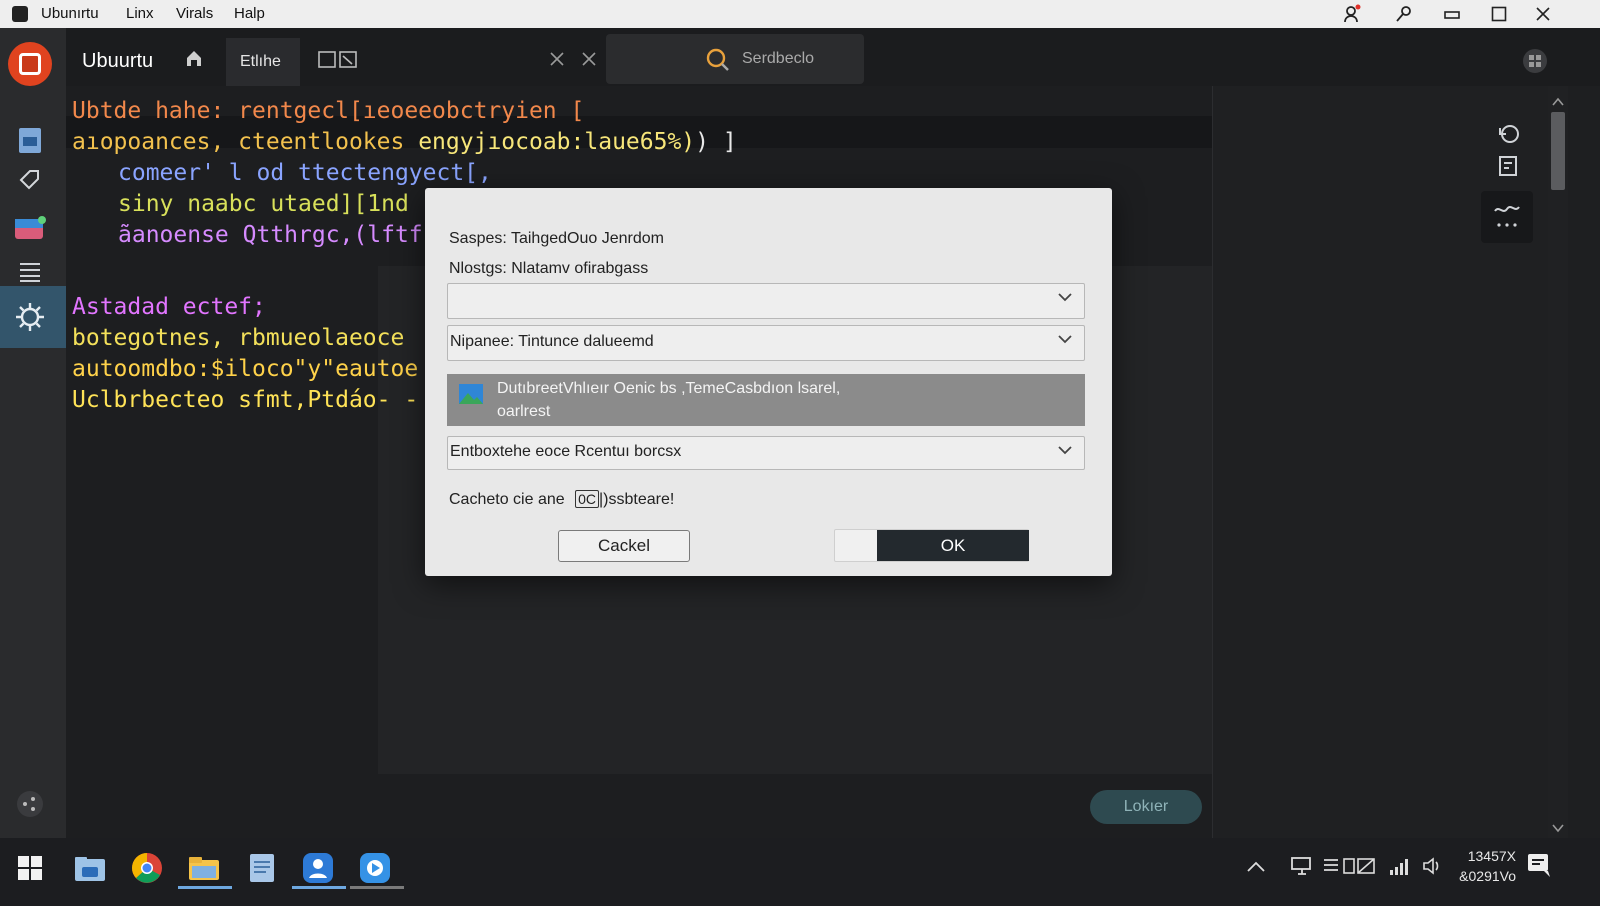  I want to click on code-line: siny naabc utaed][1nd, so click(263, 204).